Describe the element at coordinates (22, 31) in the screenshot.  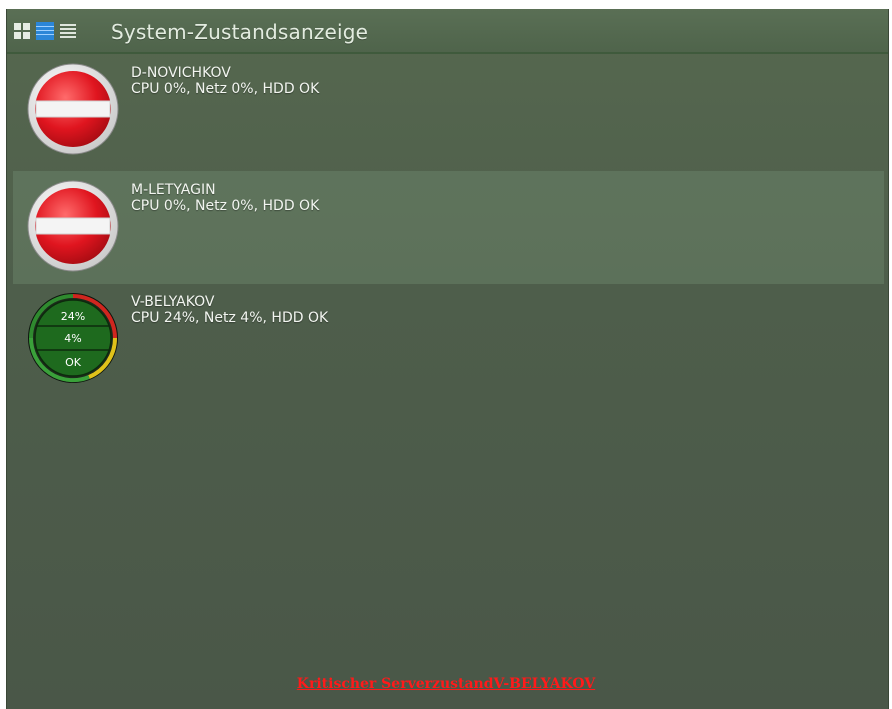
I see `grid-view-icon` at that location.